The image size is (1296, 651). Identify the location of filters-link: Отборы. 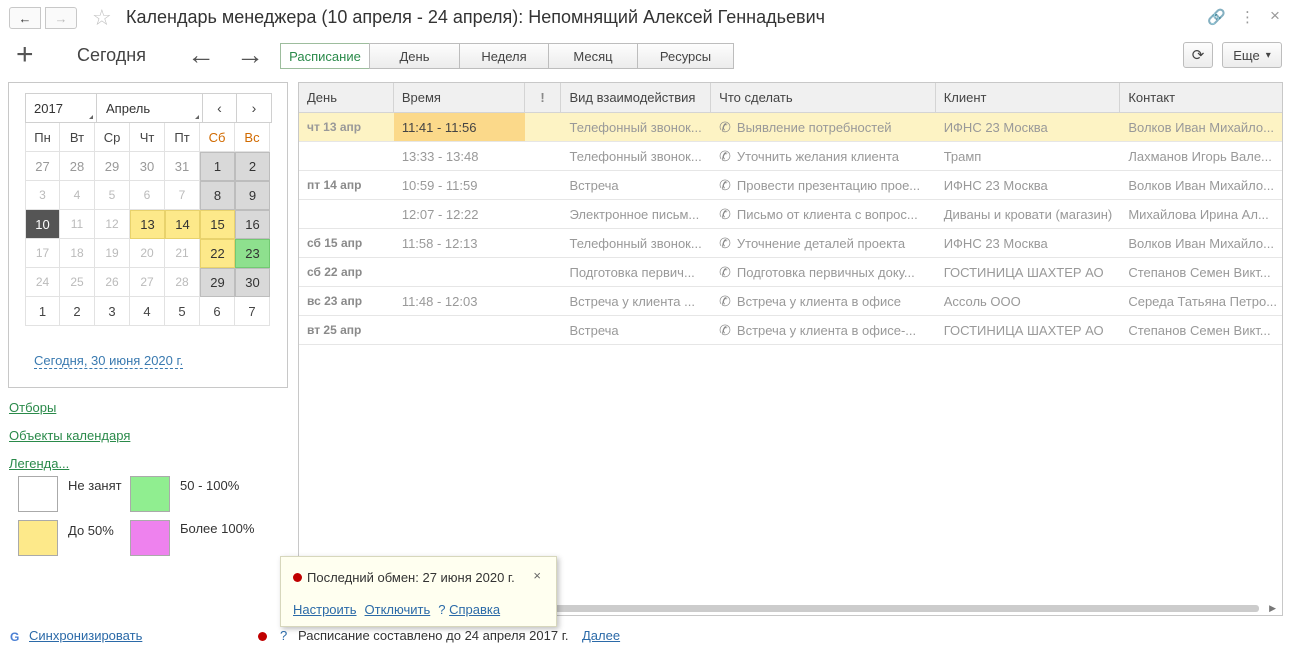
(32, 407).